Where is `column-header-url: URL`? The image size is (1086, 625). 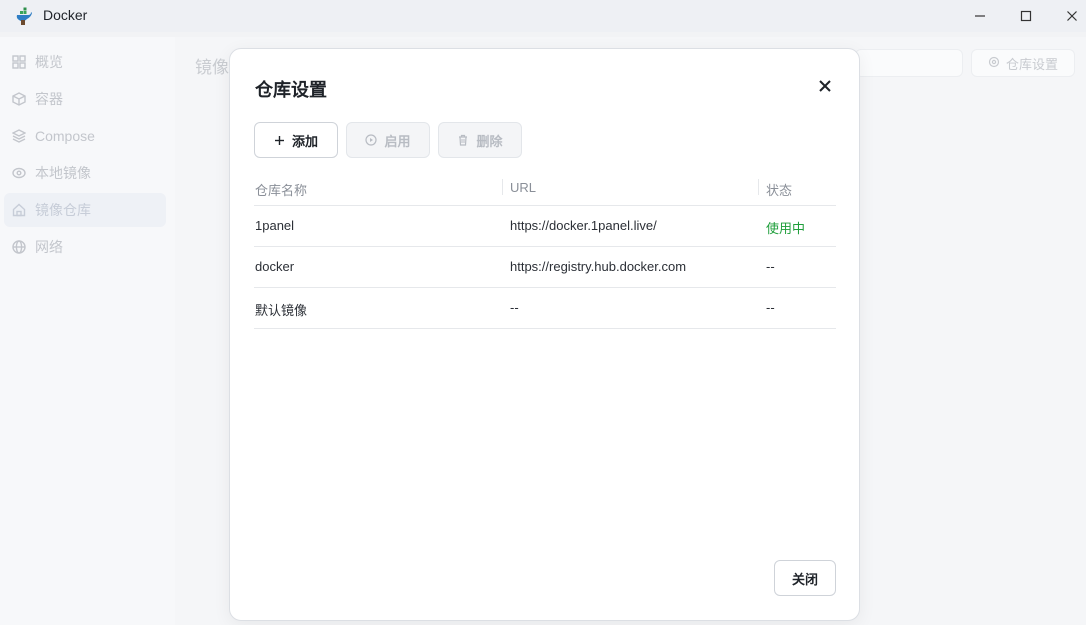
column-header-url: URL is located at coordinates (523, 187).